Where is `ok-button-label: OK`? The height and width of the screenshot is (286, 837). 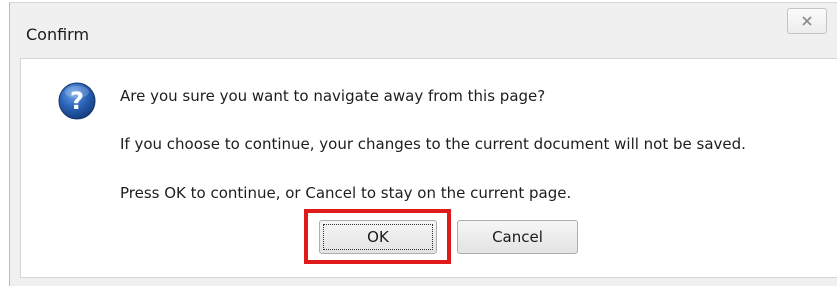
ok-button-label: OK is located at coordinates (378, 237).